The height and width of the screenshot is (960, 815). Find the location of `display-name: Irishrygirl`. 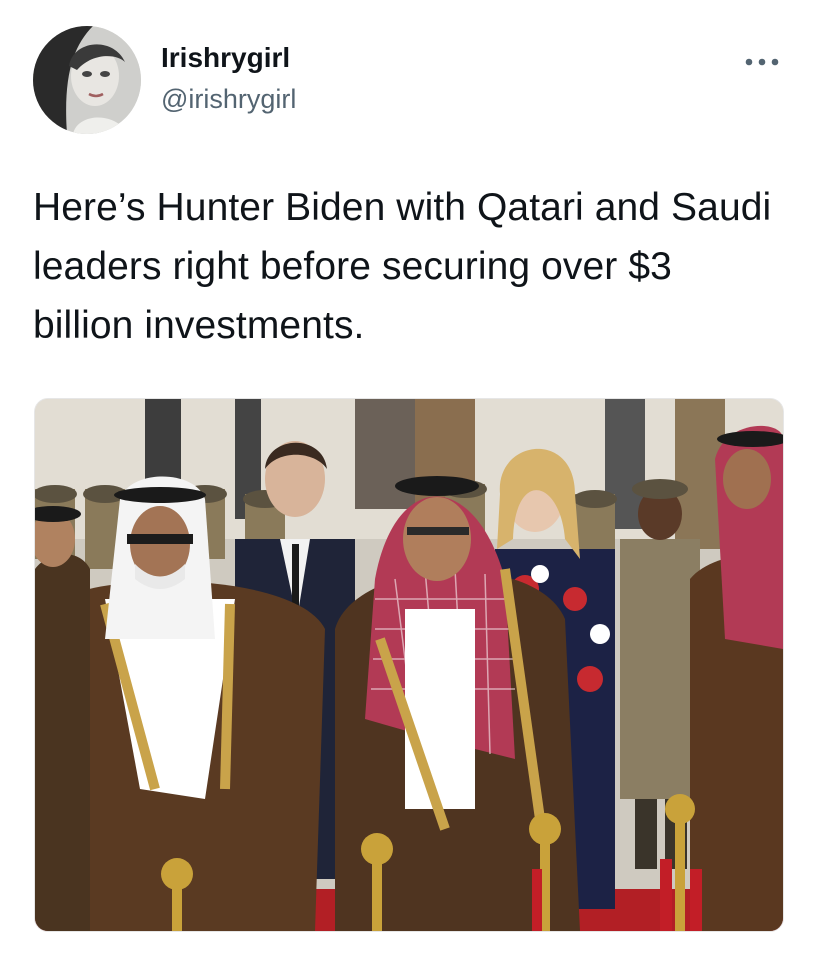

display-name: Irishrygirl is located at coordinates (225, 58).